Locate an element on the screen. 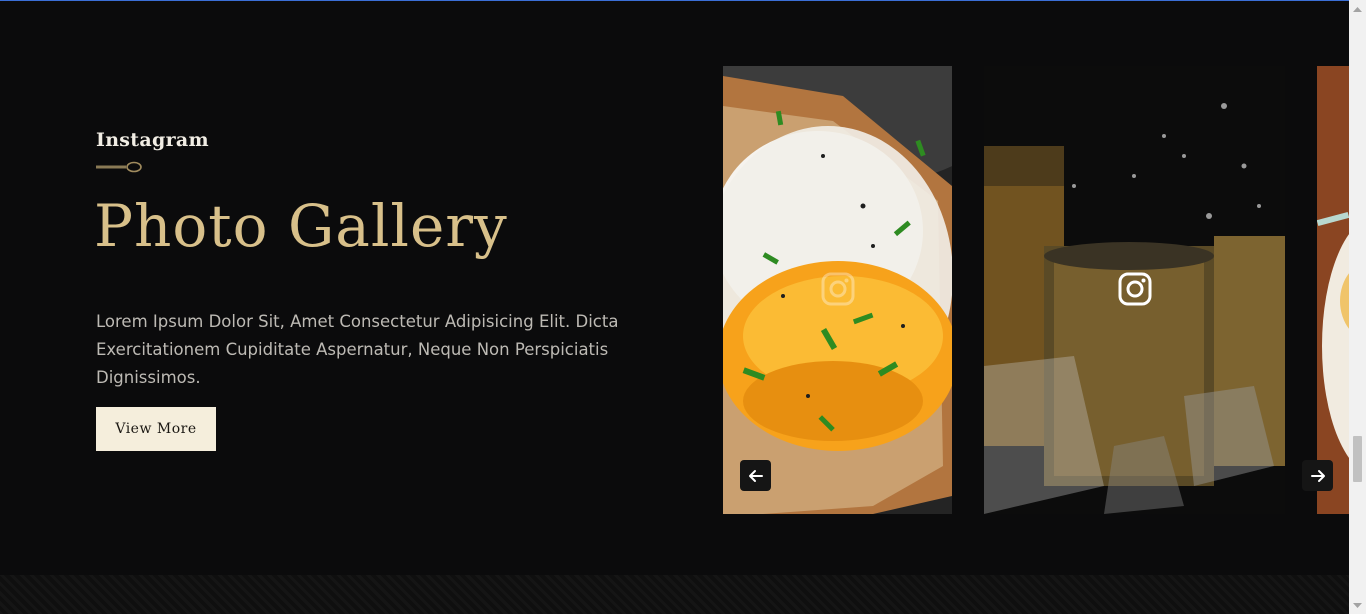  caret-down-icon is located at coordinates (1357, 605).